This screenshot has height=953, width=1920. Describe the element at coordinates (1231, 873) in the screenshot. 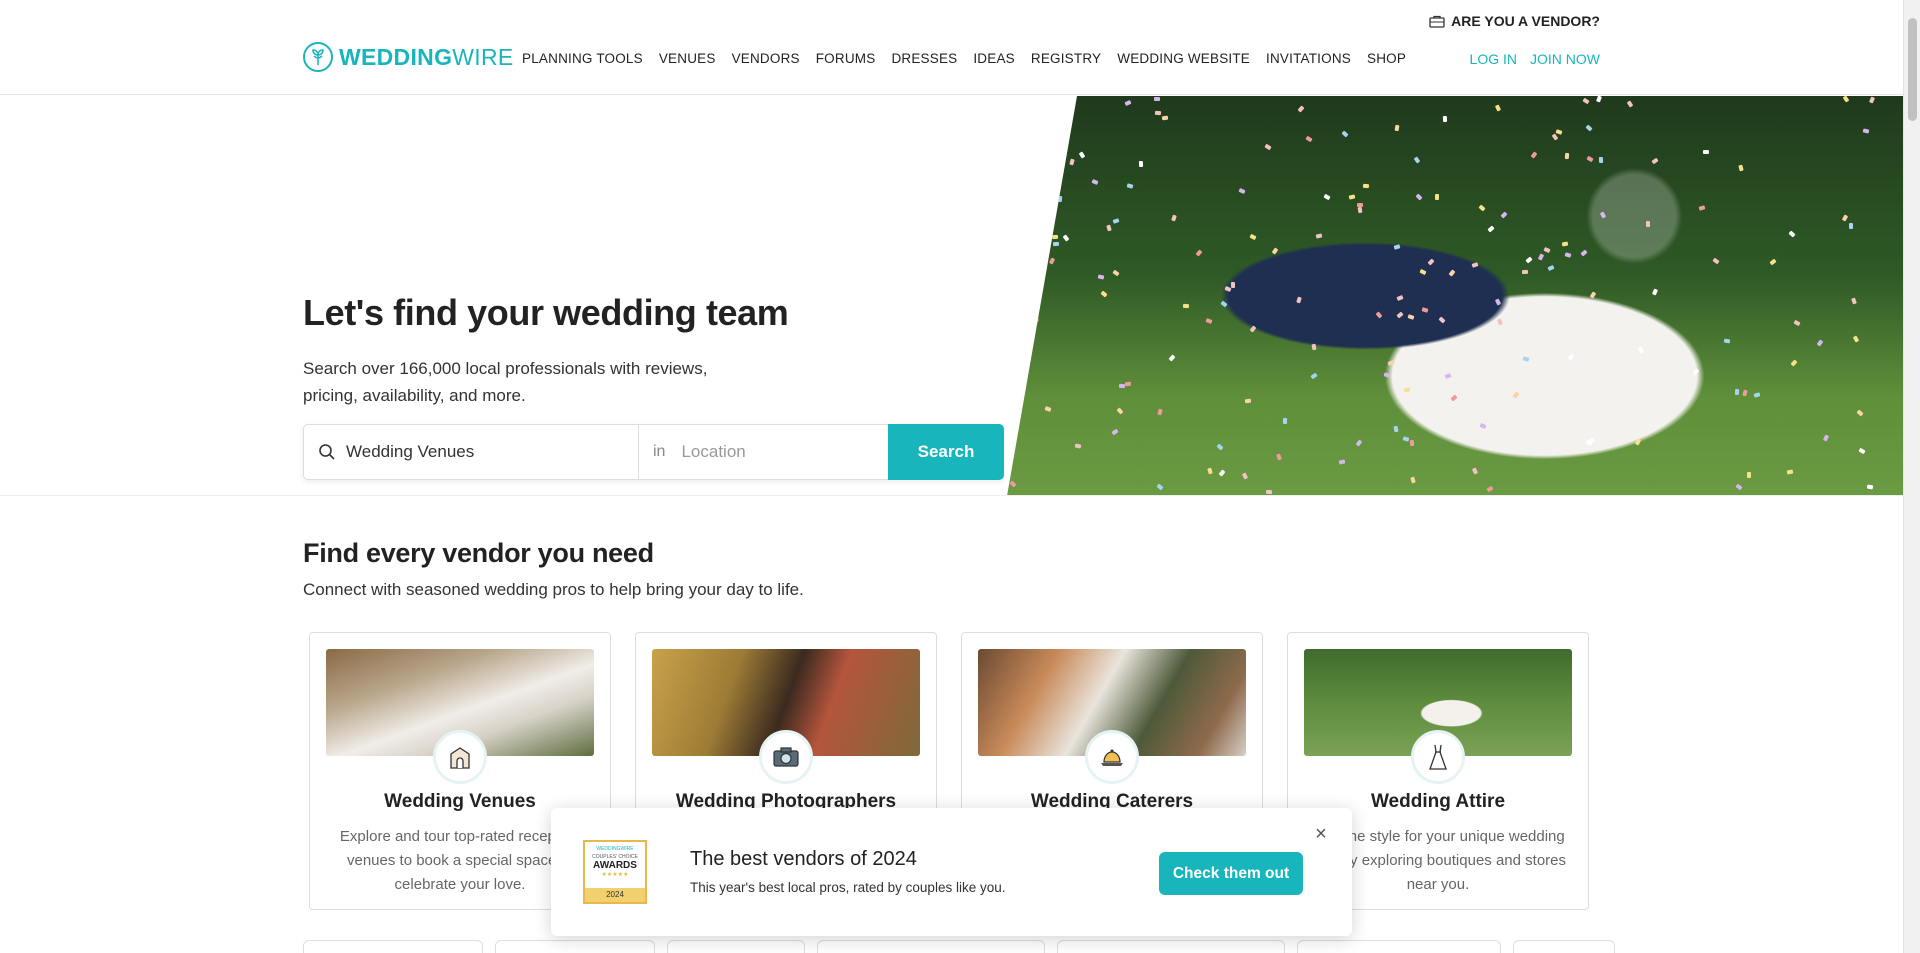

I see `check-them-out-button: Check them out` at that location.